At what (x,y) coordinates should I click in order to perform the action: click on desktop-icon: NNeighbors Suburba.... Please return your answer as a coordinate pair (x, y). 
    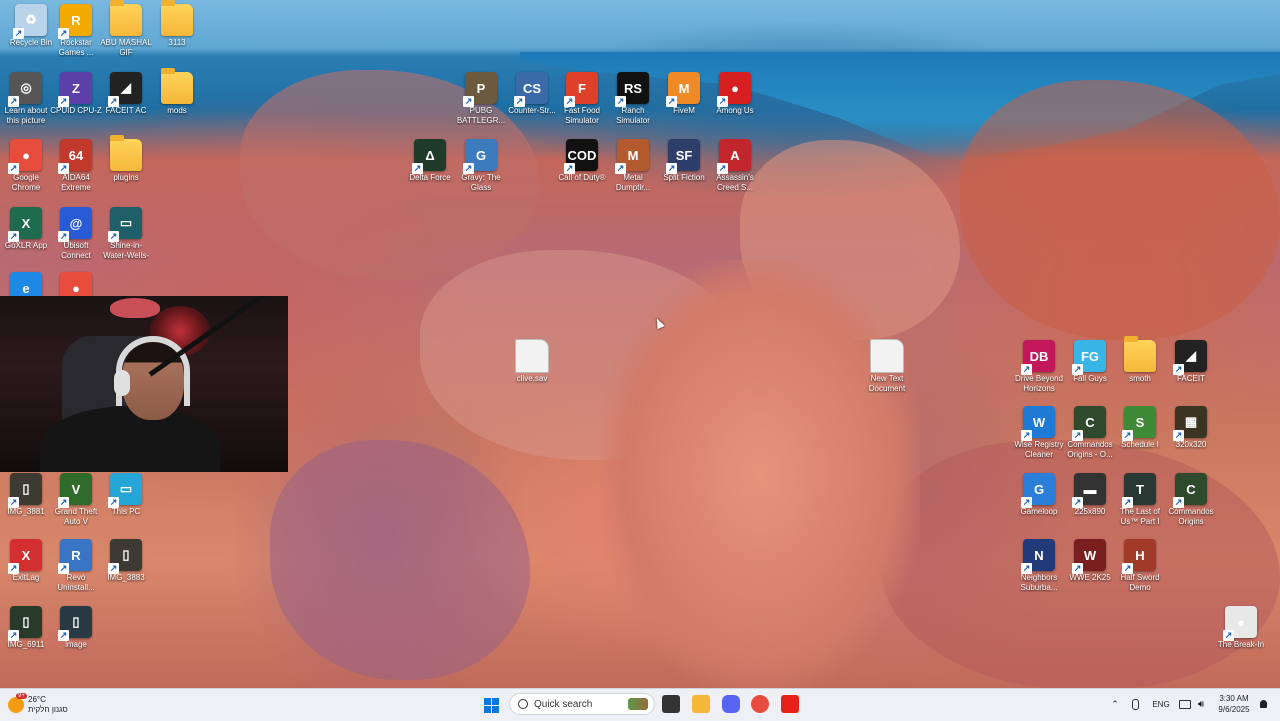
    Looking at the image, I should click on (1039, 565).